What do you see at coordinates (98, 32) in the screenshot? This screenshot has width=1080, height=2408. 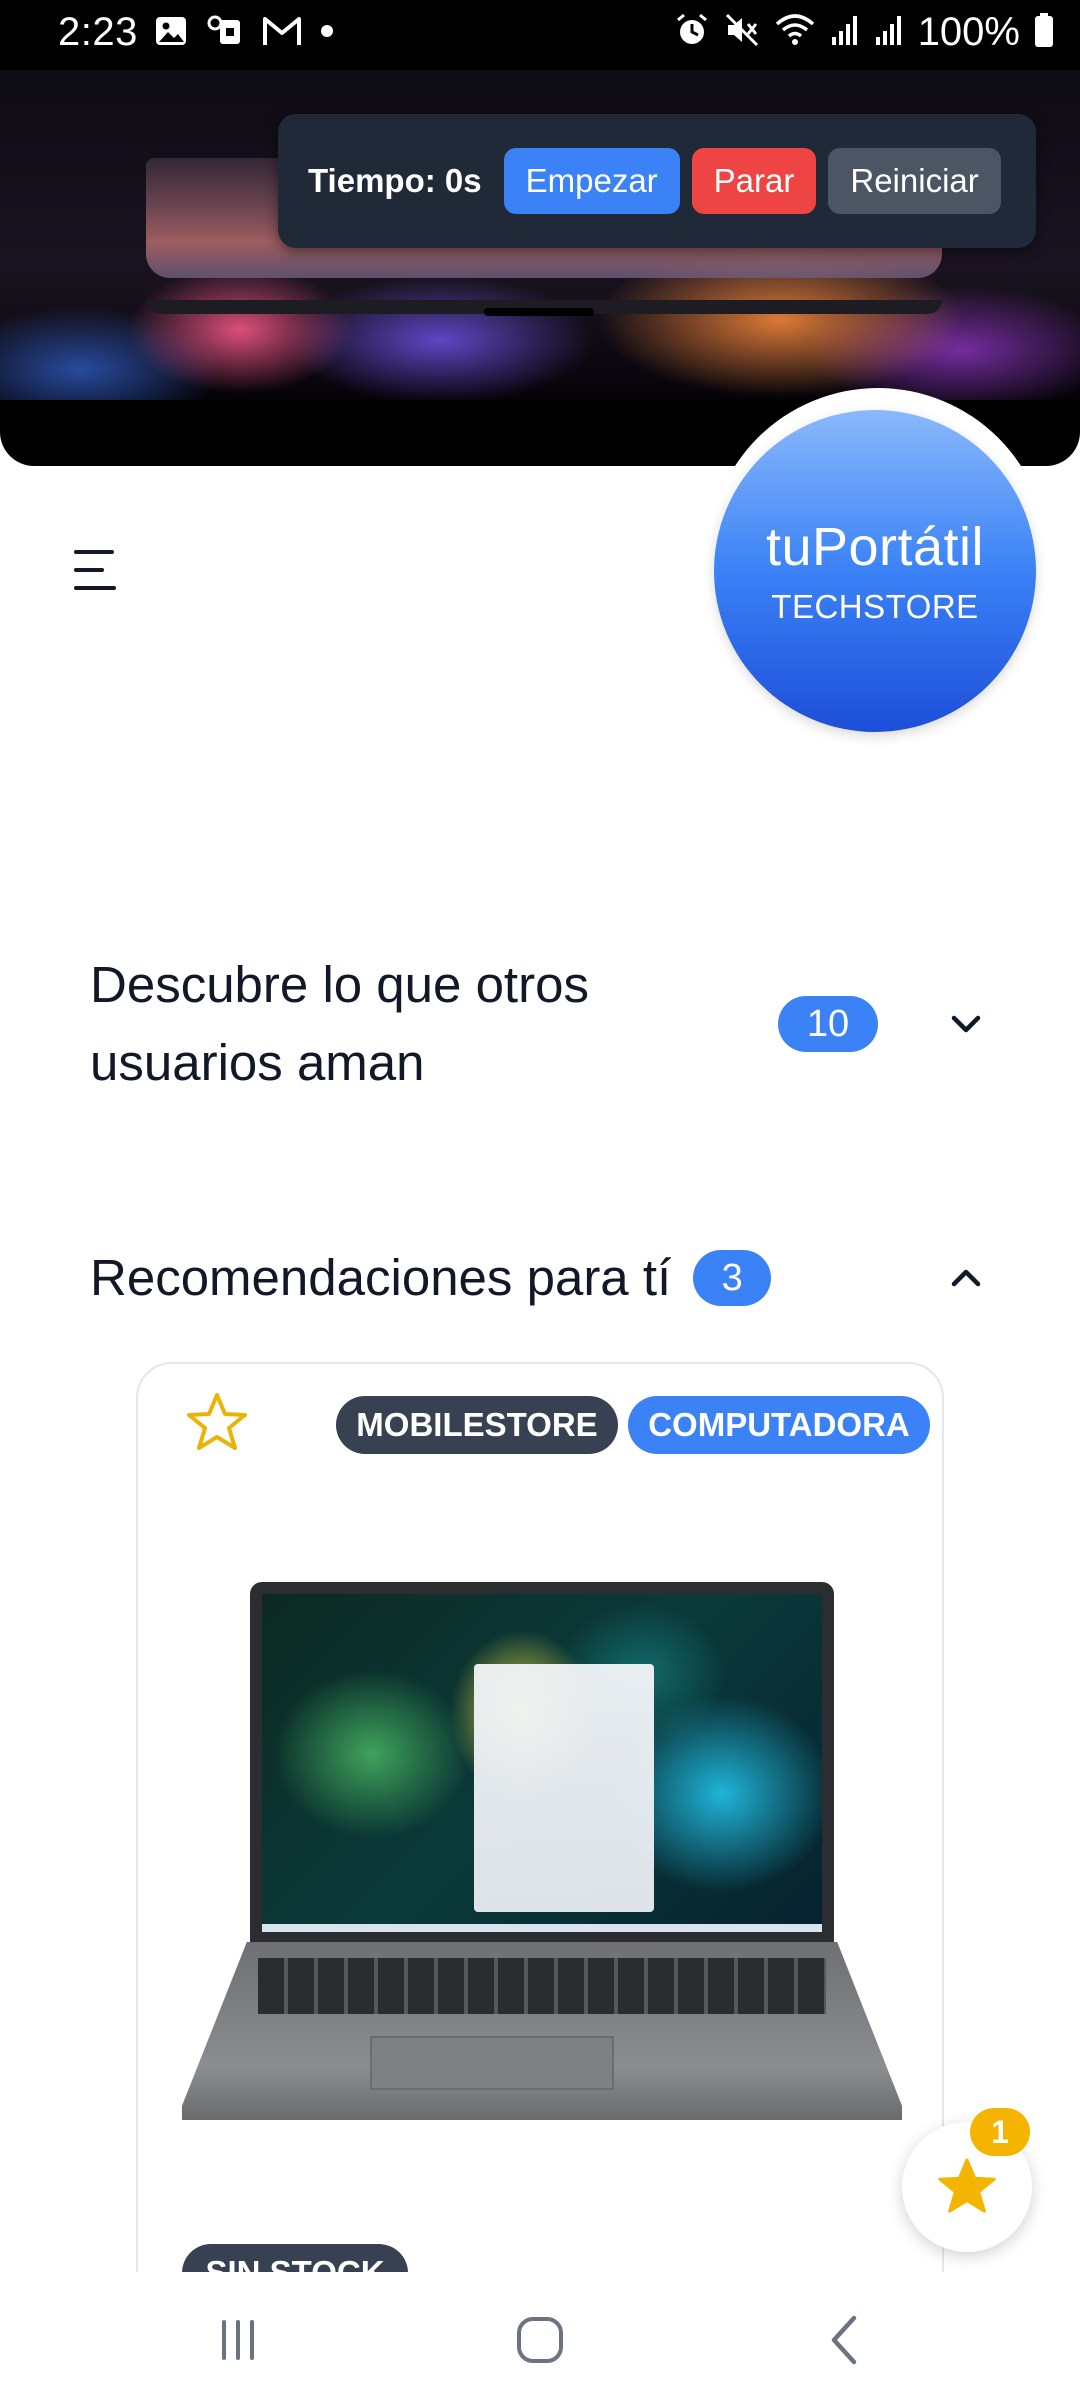 I see `status-time: 2:23` at bounding box center [98, 32].